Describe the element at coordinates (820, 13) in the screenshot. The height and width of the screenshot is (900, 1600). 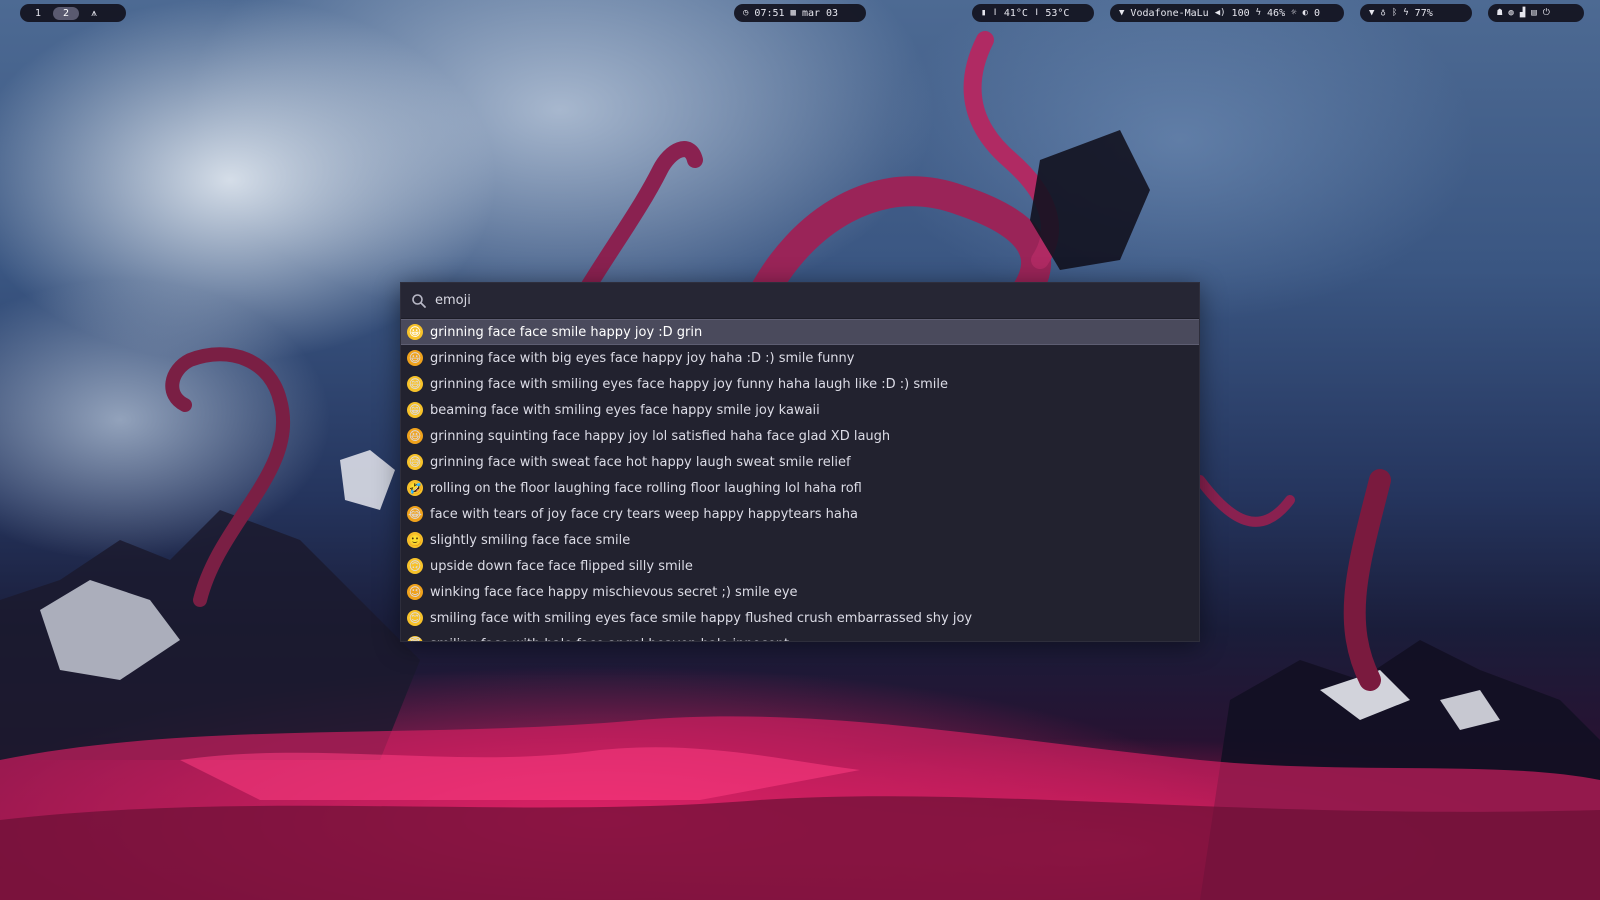
I see `clock-date: mar 03` at that location.